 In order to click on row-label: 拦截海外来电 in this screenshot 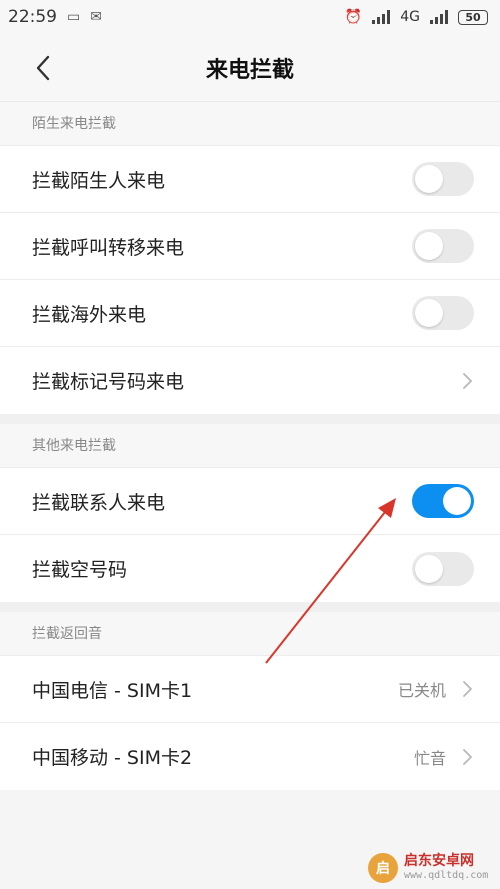, I will do `click(89, 314)`.